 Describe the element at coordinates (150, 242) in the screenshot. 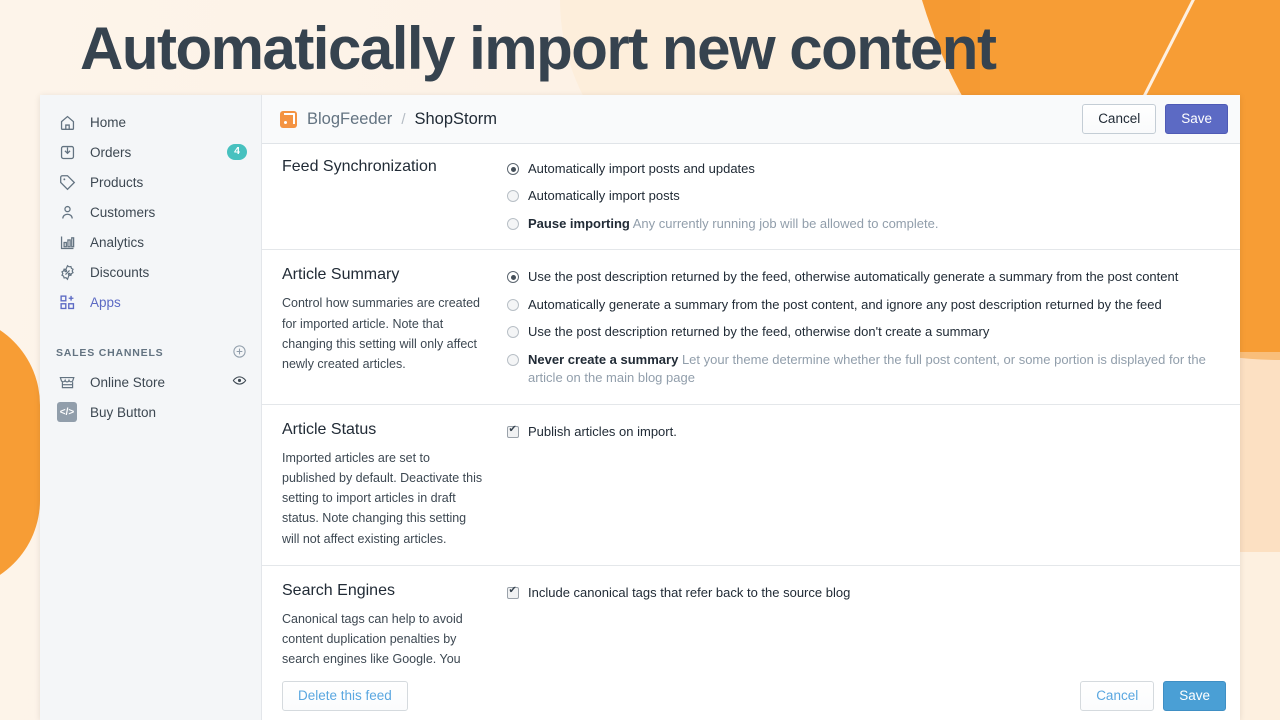

I see `sidebar-item-analytics: Analytics` at that location.